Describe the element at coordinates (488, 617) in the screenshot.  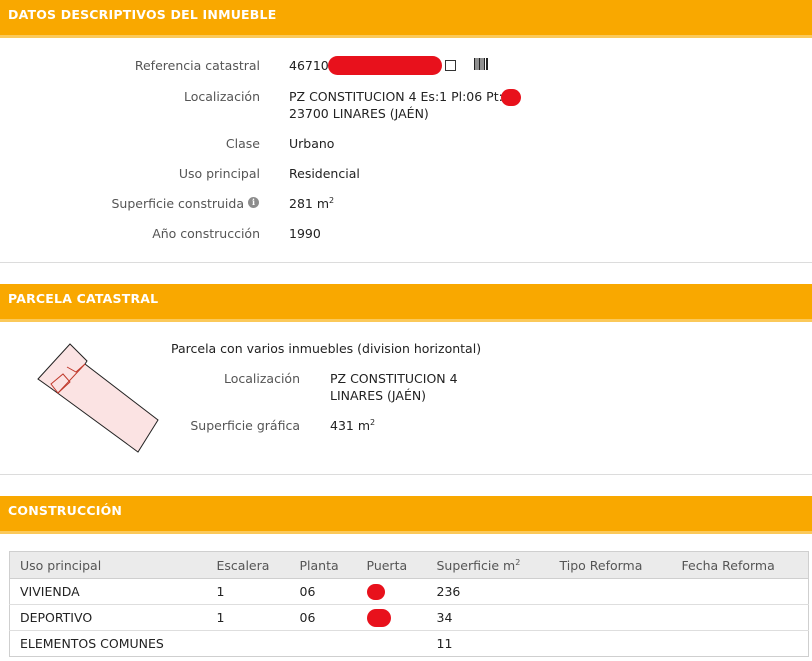
I see `cell-superficie: 34` at that location.